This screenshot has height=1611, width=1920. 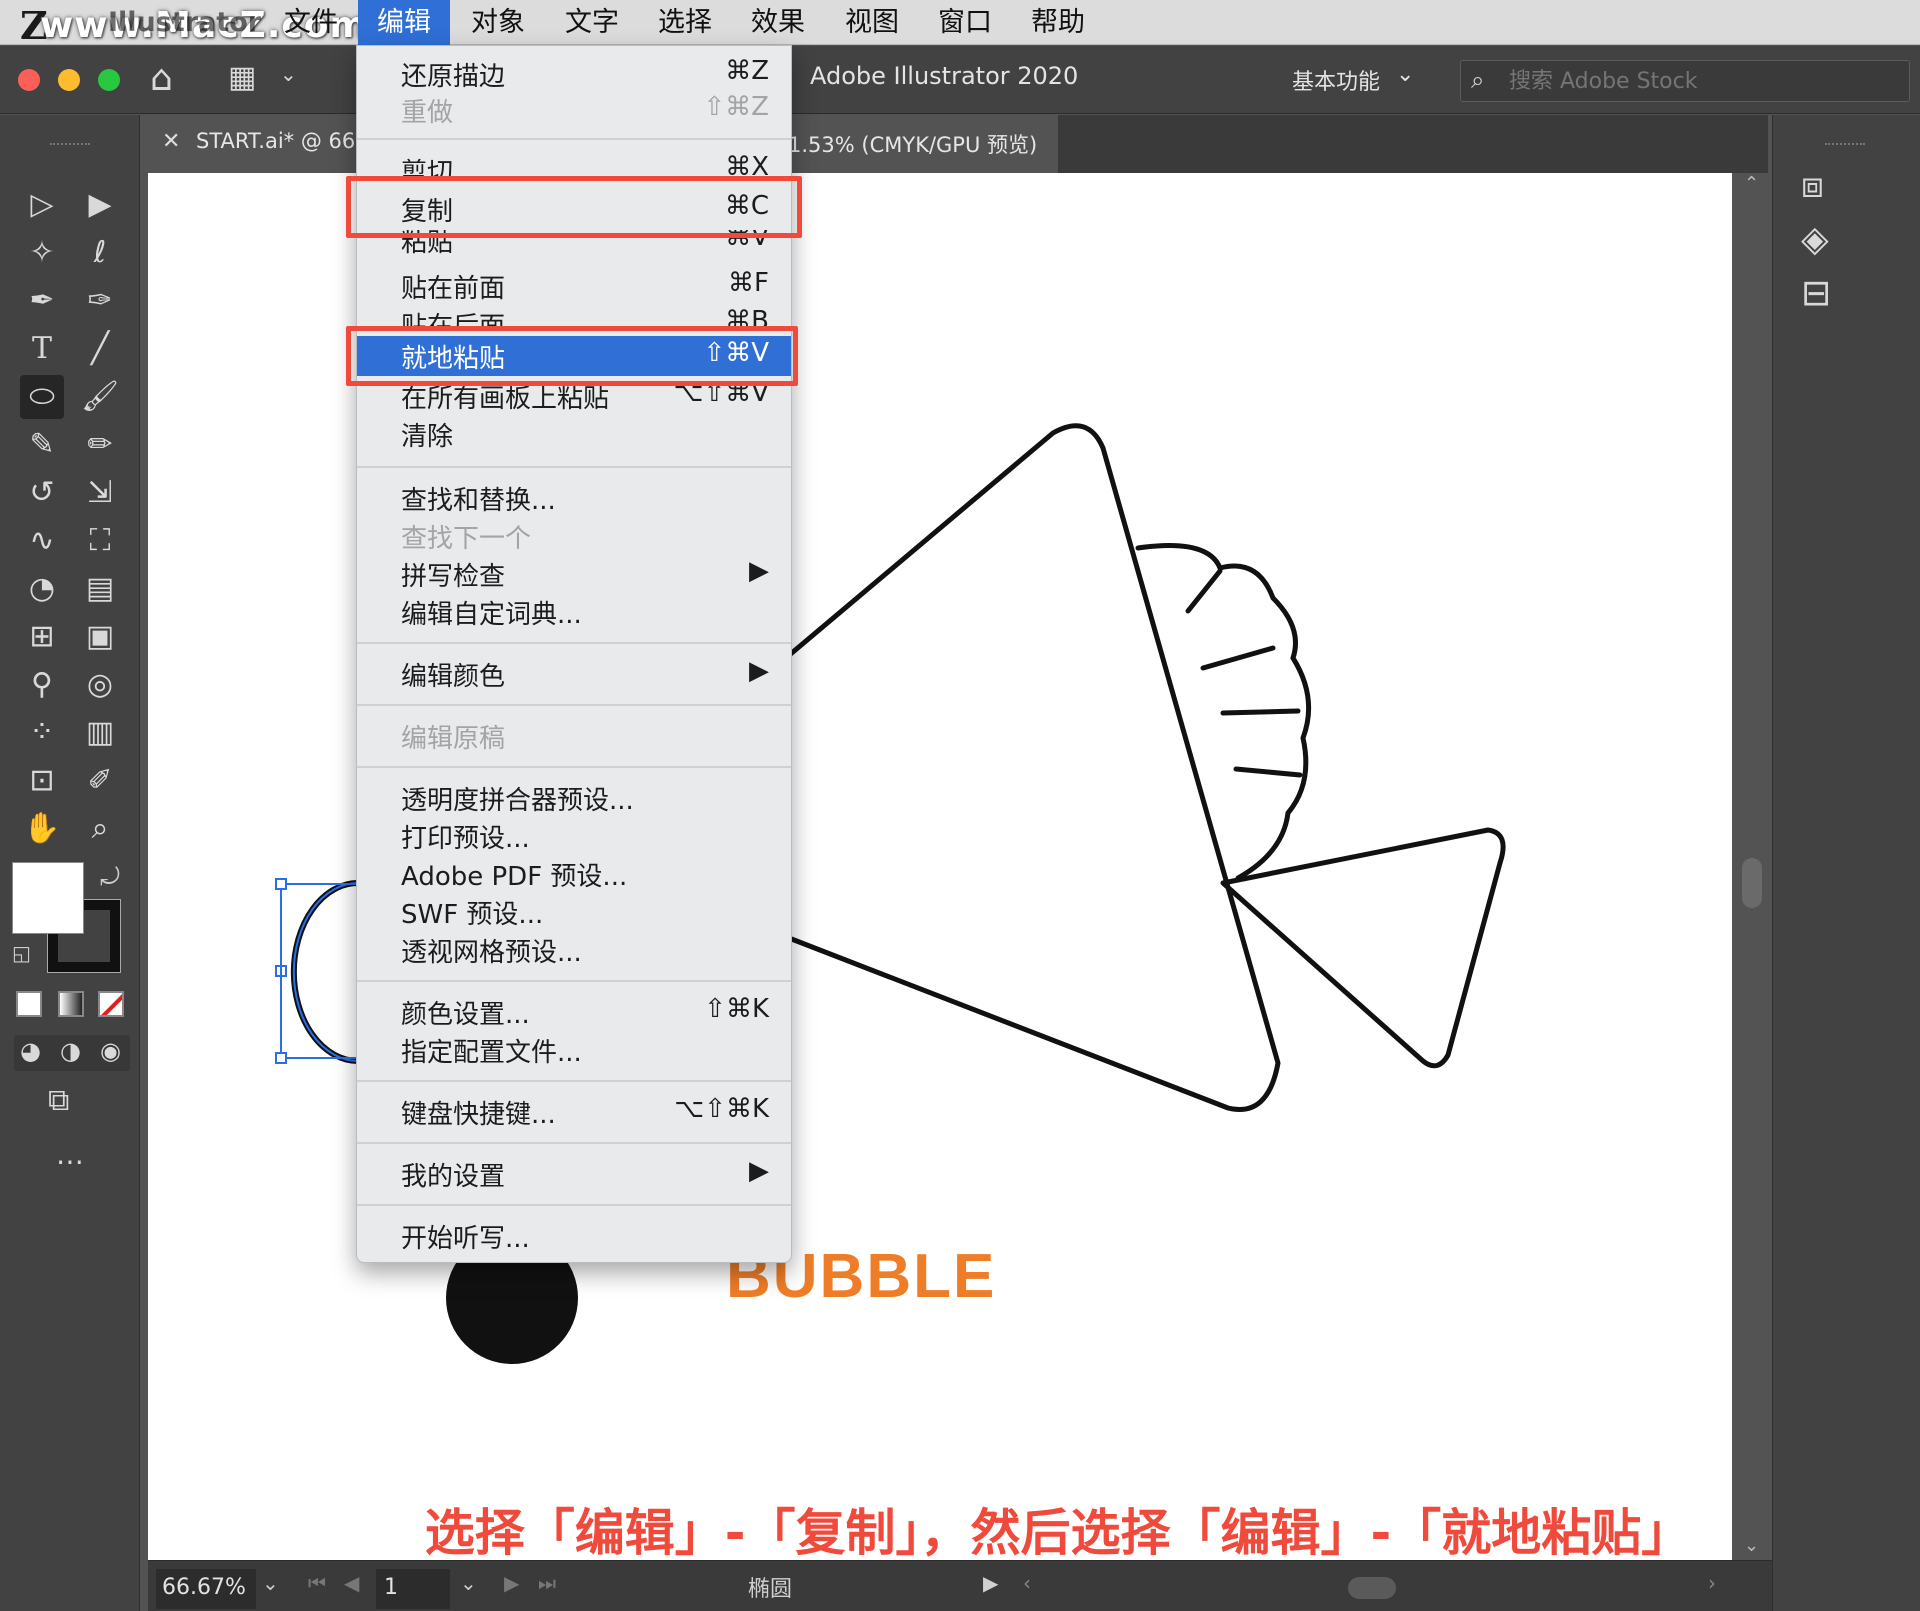 What do you see at coordinates (109, 80) in the screenshot?
I see `window-zoom-button` at bounding box center [109, 80].